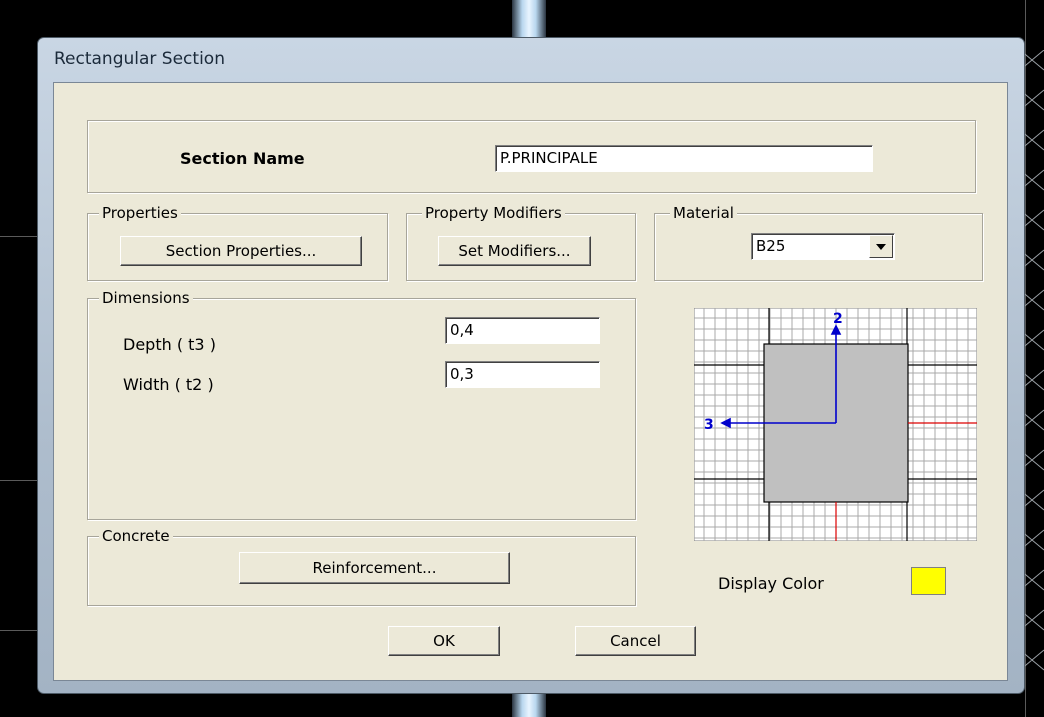 The image size is (1044, 717). What do you see at coordinates (242, 158) in the screenshot?
I see `section-name-label: Section Name` at bounding box center [242, 158].